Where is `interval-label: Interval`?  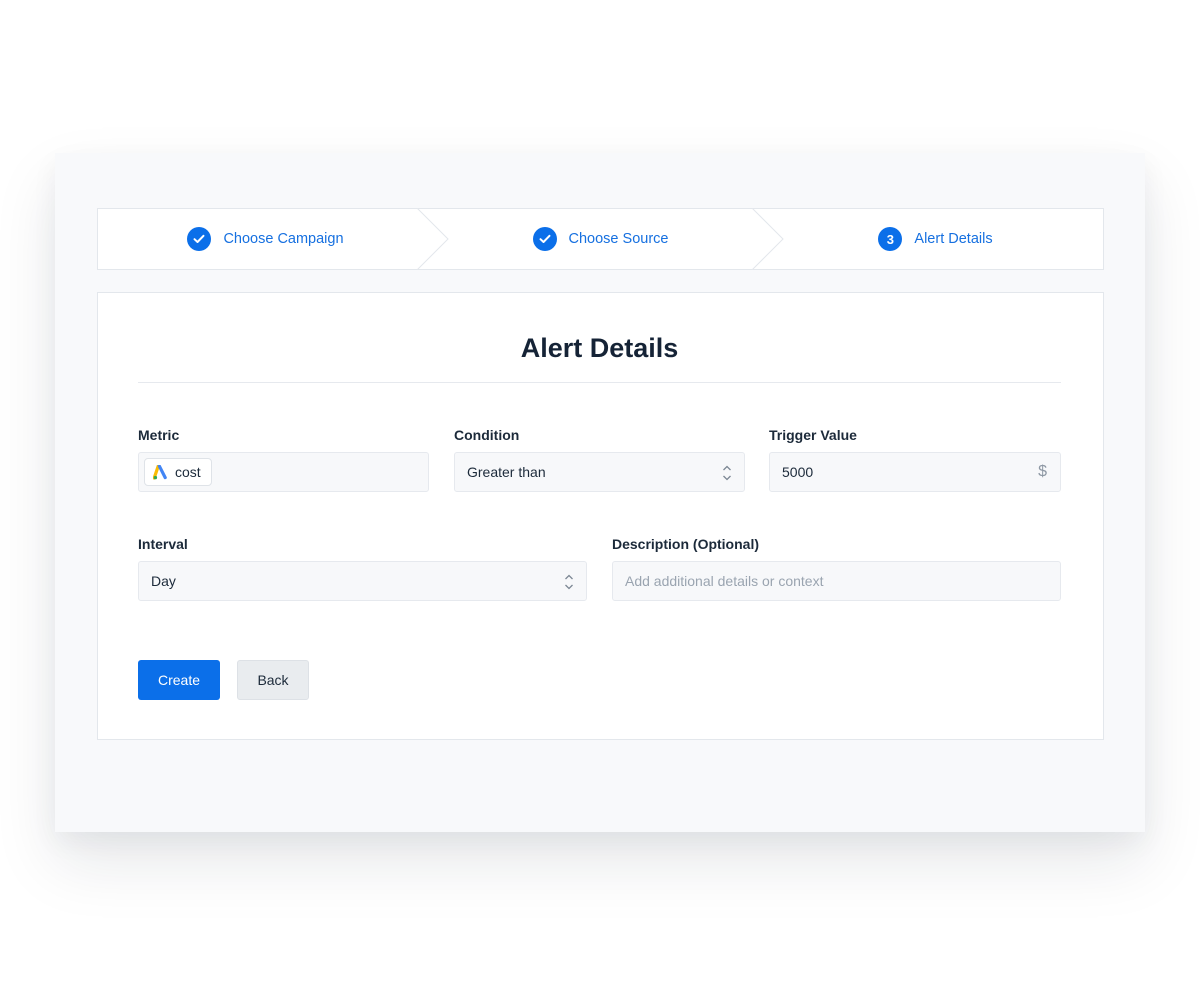 interval-label: Interval is located at coordinates (163, 544).